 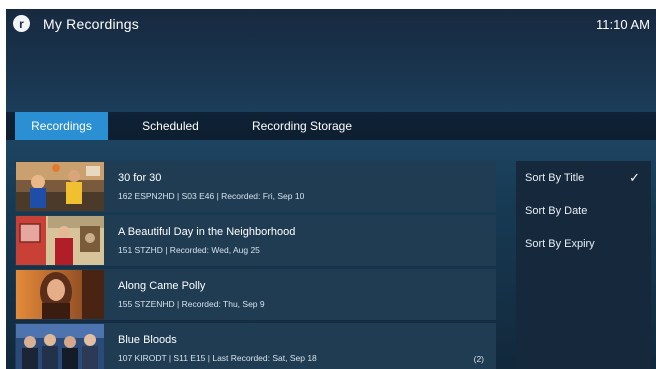 I want to click on sort-by-expiry-option: Sort By Expiry, so click(x=583, y=244).